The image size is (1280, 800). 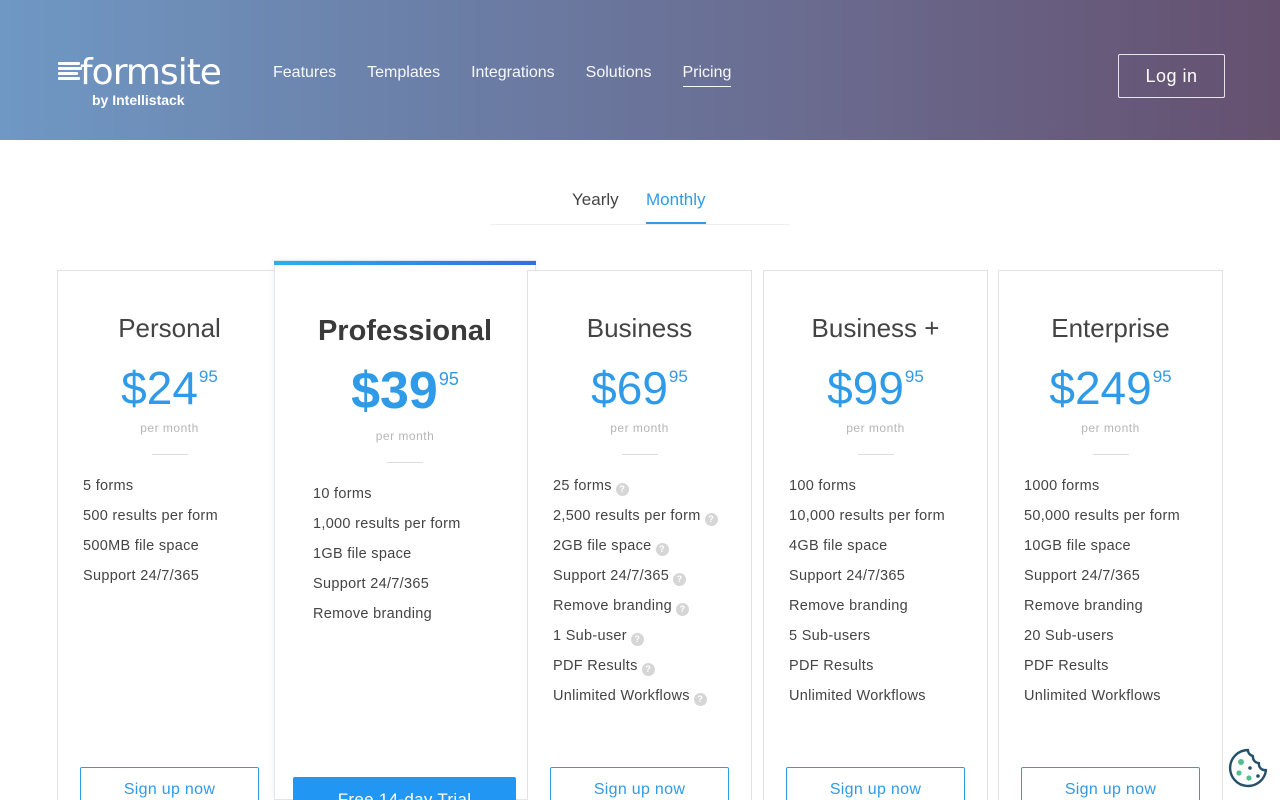 I want to click on price-amount: $249, so click(x=1100, y=388).